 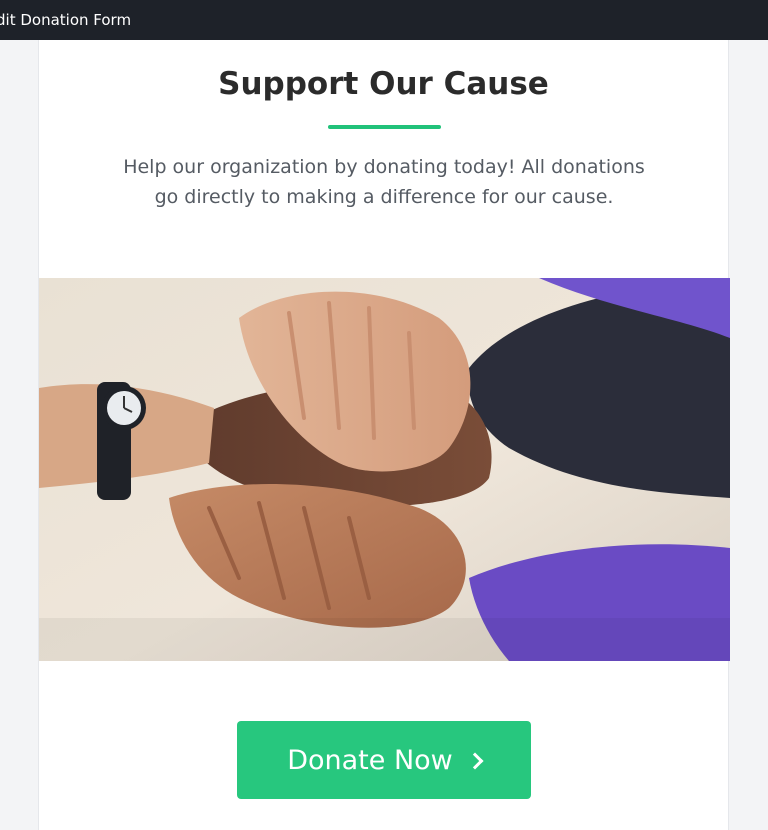 What do you see at coordinates (66, 20) in the screenshot?
I see `window-title: dit Donation Form` at bounding box center [66, 20].